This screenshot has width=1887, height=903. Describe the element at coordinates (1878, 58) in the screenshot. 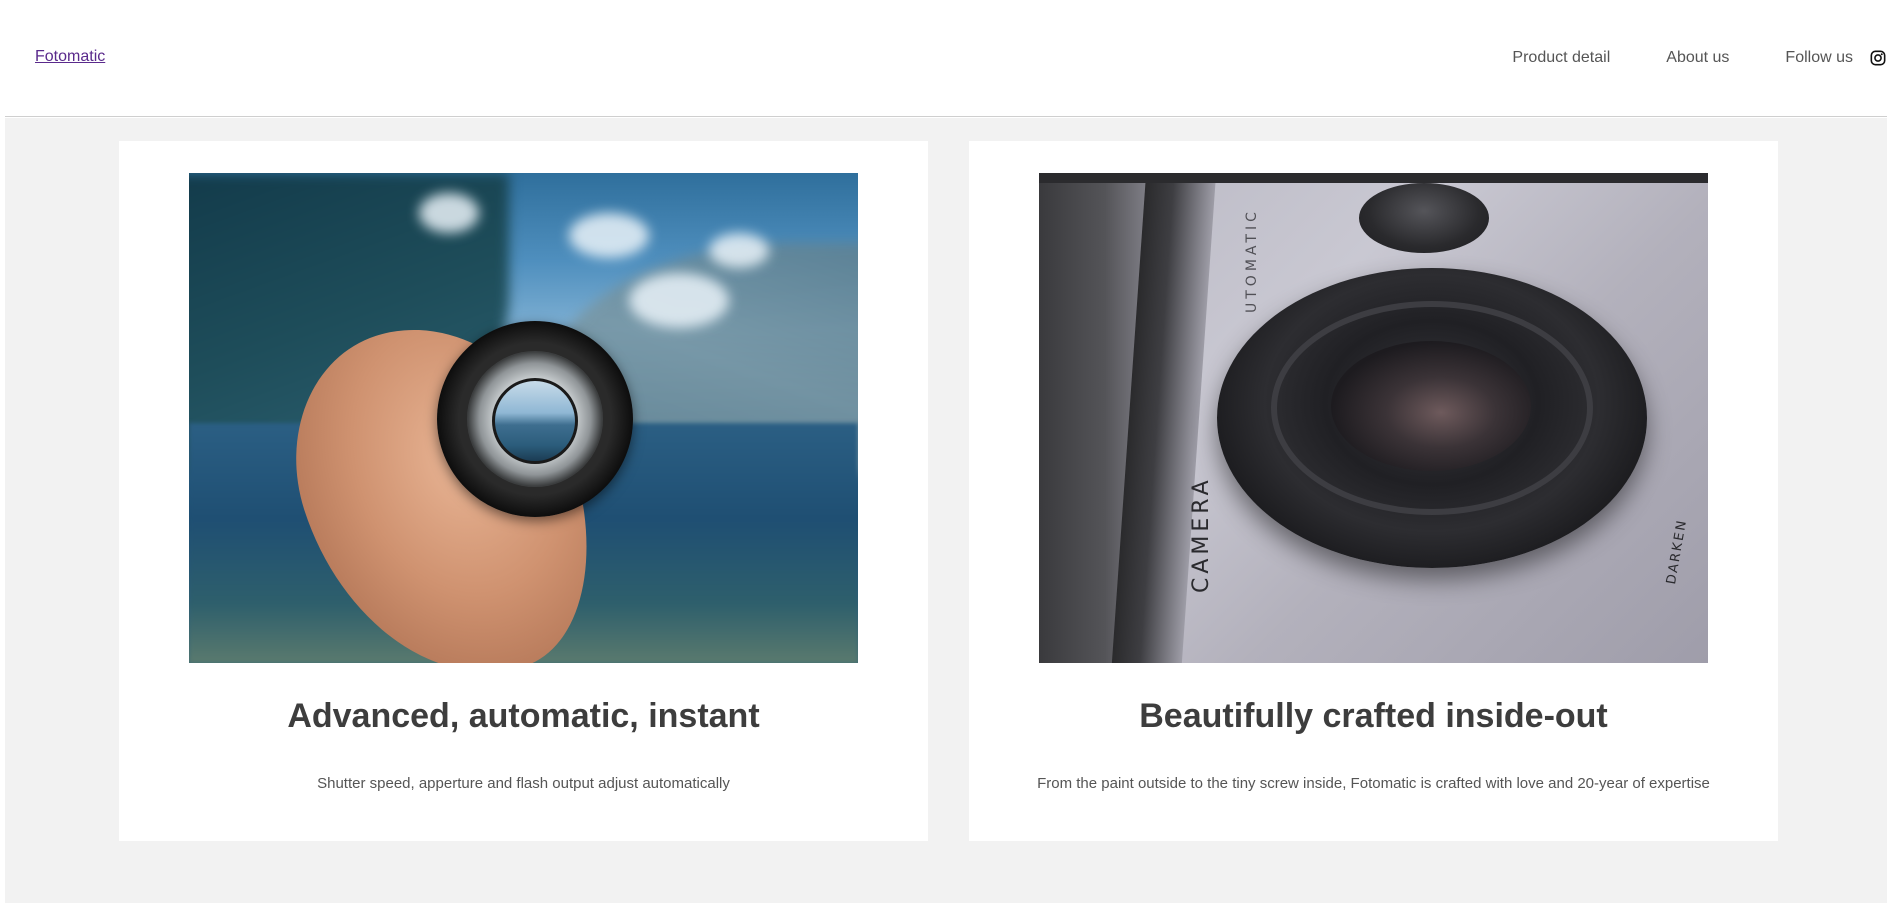

I see `instagram-icon` at that location.